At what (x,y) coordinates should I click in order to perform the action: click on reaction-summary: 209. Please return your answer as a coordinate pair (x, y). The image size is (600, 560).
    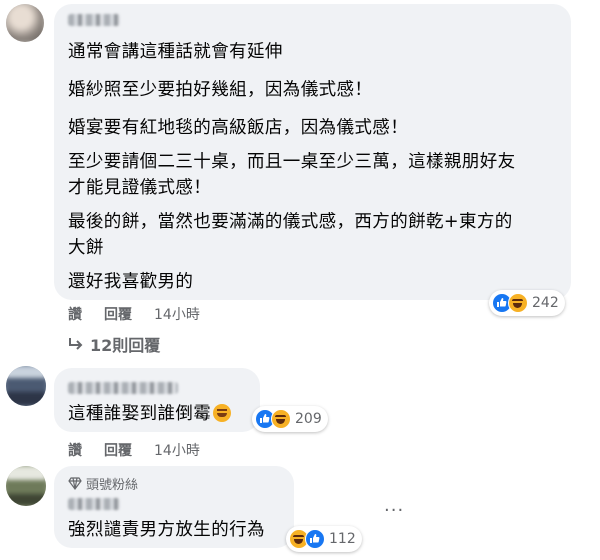
    Looking at the image, I should click on (290, 419).